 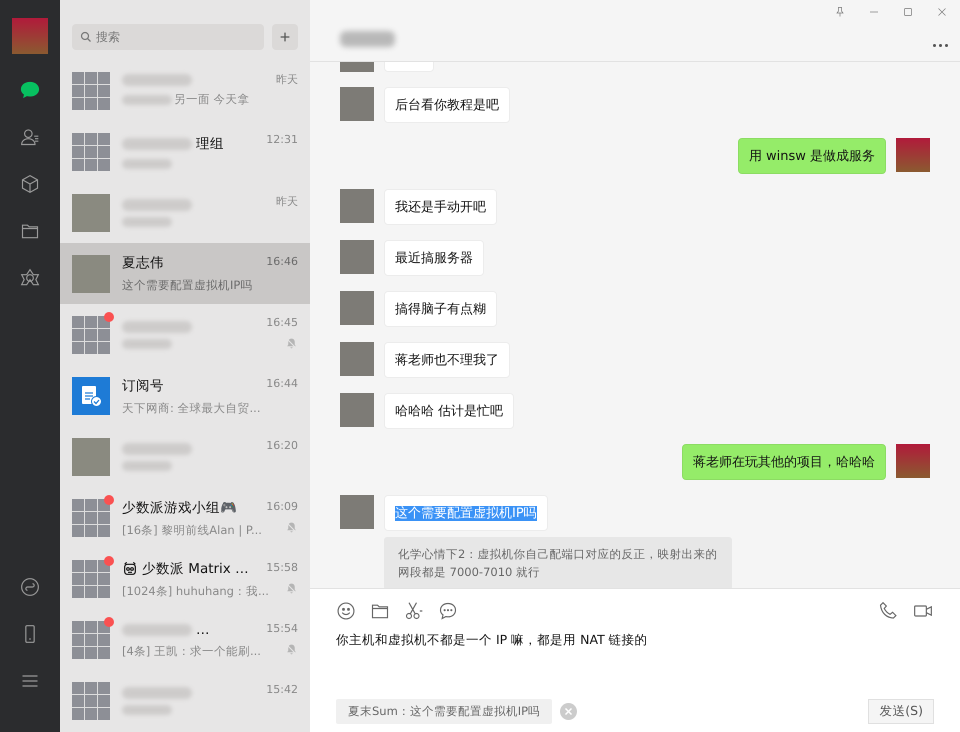 What do you see at coordinates (30, 90) in the screenshot?
I see `chat-bubble-icon` at bounding box center [30, 90].